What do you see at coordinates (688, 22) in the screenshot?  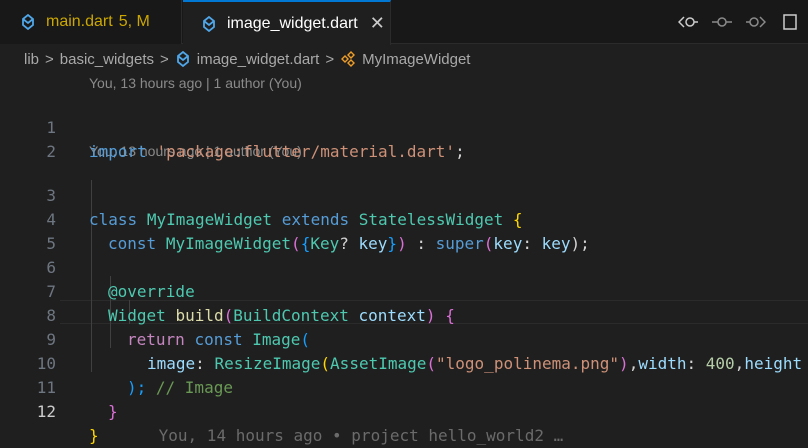 I see `go-back-commit-icon` at bounding box center [688, 22].